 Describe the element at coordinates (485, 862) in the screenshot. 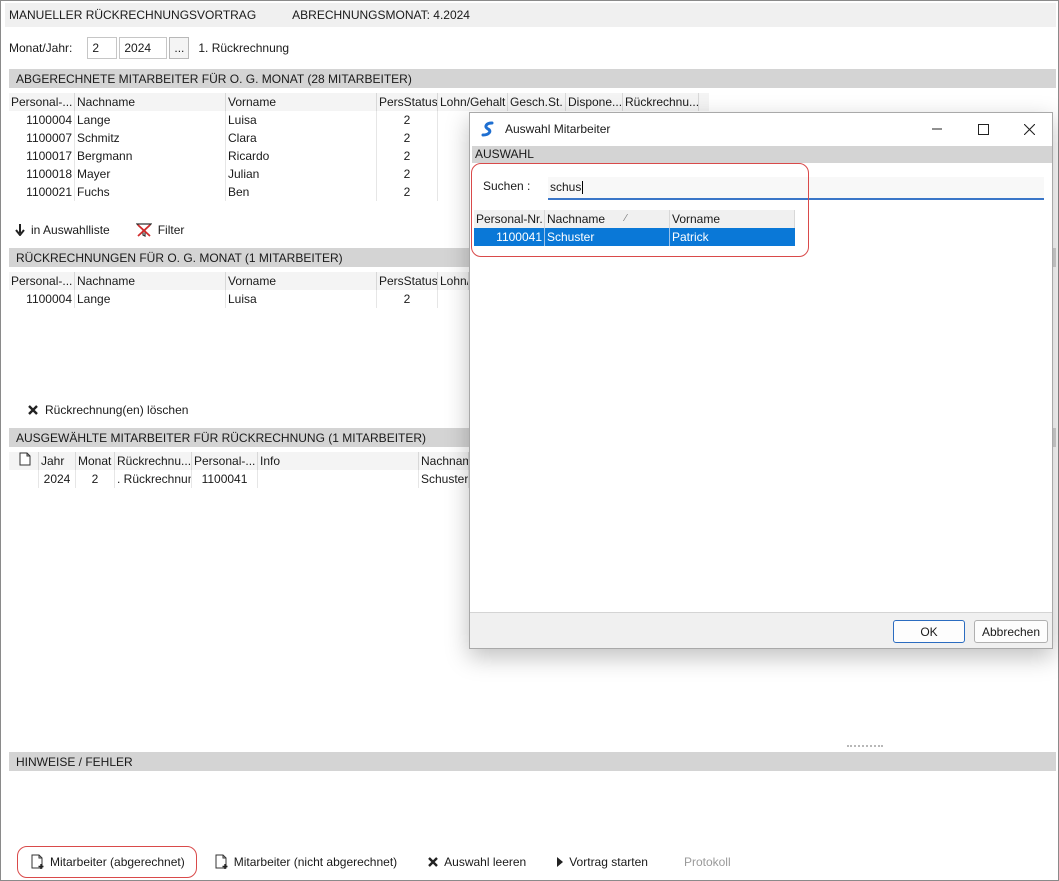

I see `clear-selection-label: Auswahl leeren` at that location.